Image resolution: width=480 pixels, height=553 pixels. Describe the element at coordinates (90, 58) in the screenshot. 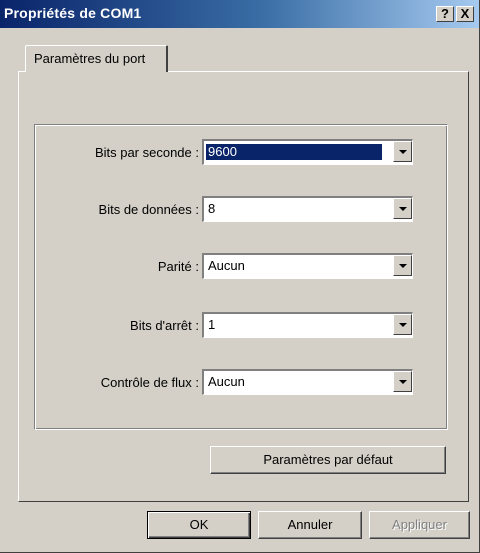

I see `tab-label: Paramètres du port` at that location.